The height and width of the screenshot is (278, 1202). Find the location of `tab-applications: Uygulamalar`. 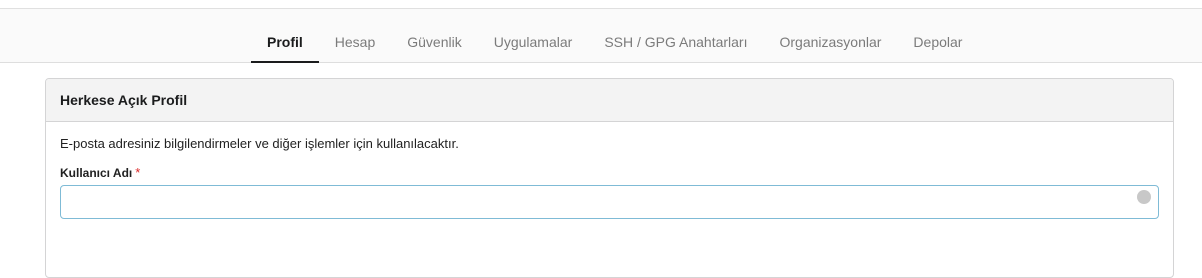

tab-applications: Uygulamalar is located at coordinates (533, 46).